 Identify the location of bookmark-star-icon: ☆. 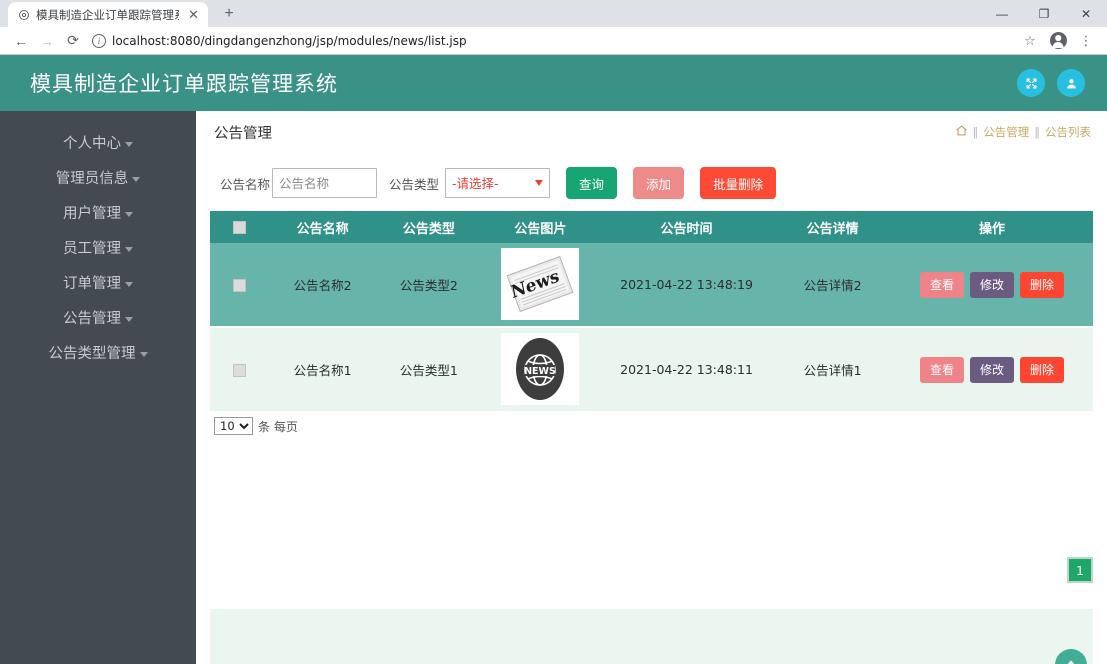
(1030, 41).